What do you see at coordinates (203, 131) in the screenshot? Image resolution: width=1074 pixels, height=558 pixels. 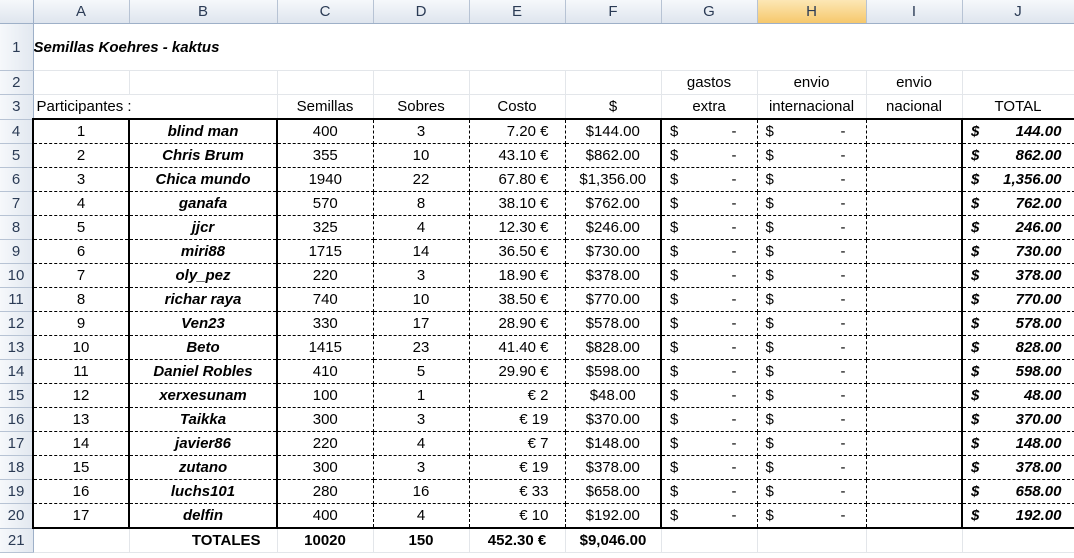 I see `participant-name: blind man` at bounding box center [203, 131].